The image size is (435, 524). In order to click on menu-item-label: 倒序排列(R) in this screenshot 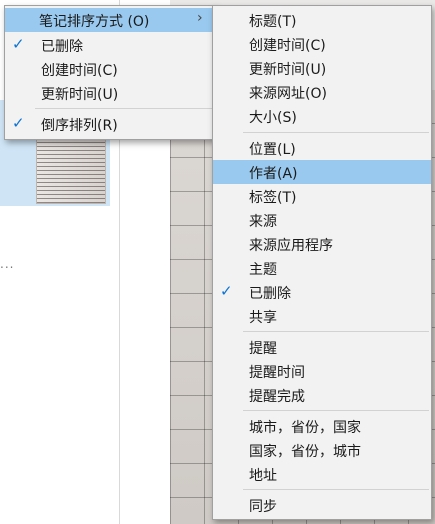, I will do `click(79, 126)`.